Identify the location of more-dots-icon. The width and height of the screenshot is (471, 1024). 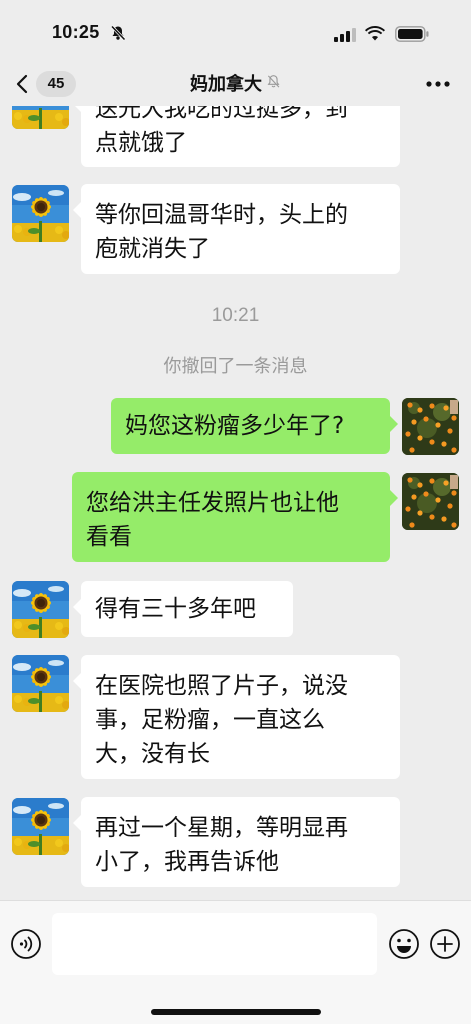
(438, 90).